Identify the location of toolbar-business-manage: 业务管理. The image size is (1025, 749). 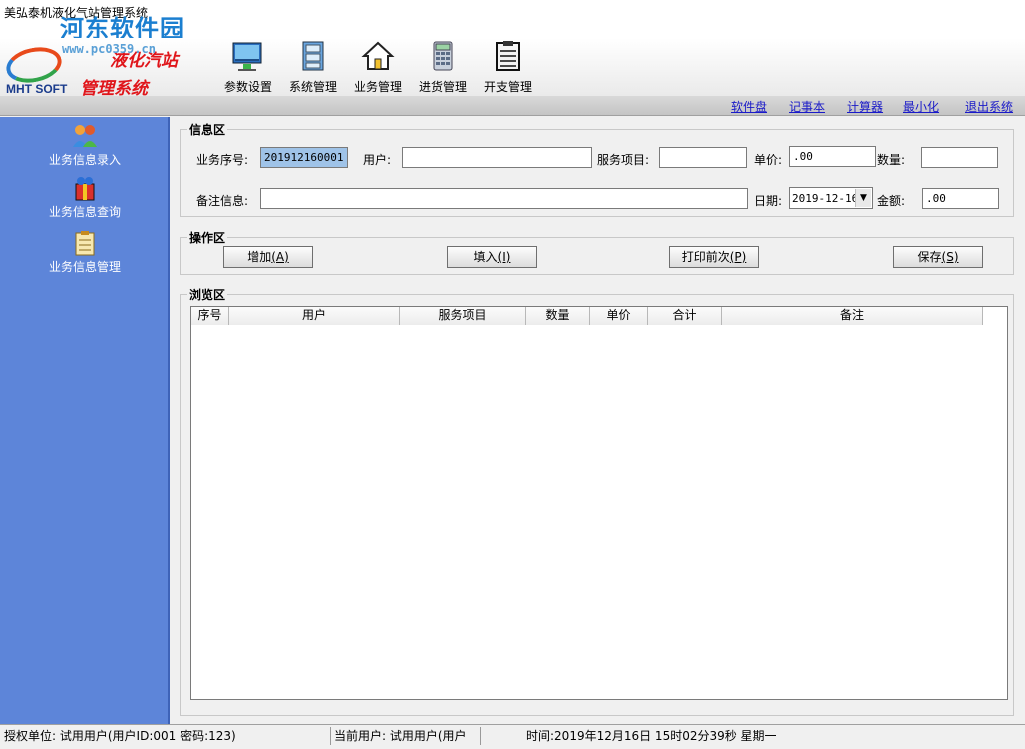
(378, 67).